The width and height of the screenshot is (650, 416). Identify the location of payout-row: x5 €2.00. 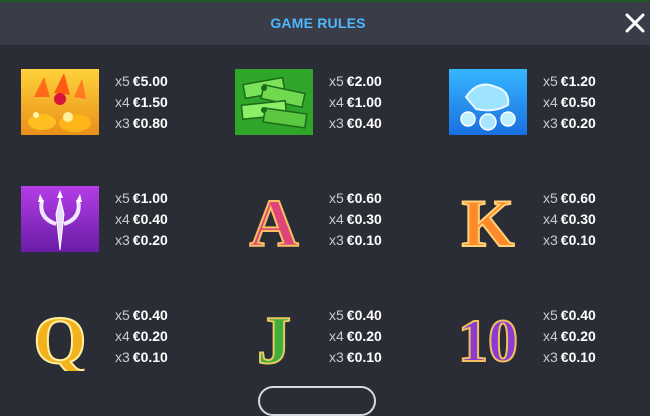
(355, 81).